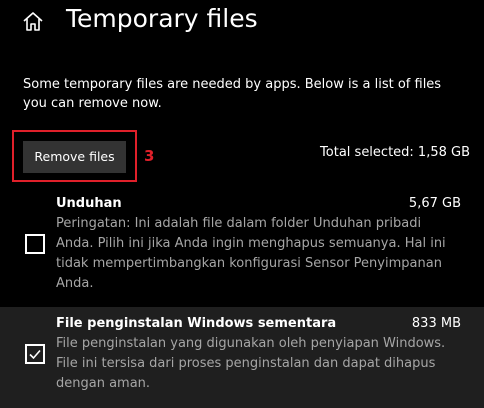 This screenshot has height=408, width=484. Describe the element at coordinates (196, 323) in the screenshot. I see `item-name: File penginstalan Windows sementara` at that location.